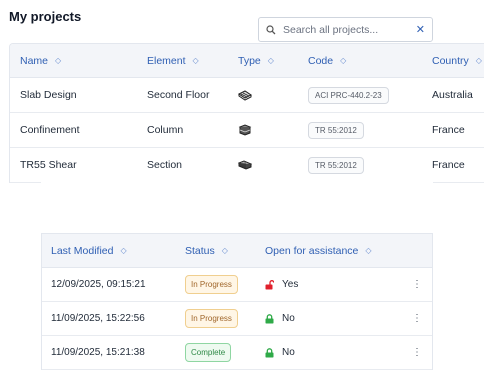 Image resolution: width=484 pixels, height=370 pixels. I want to click on search-input: Search all projects... ✕, so click(345, 29).